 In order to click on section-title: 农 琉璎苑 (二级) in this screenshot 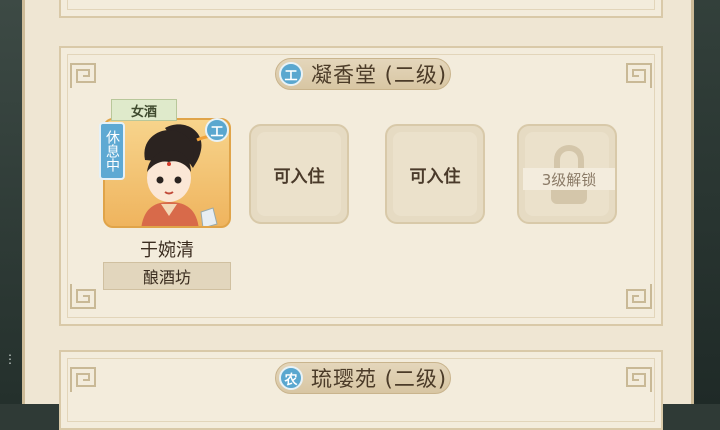, I will do `click(363, 378)`.